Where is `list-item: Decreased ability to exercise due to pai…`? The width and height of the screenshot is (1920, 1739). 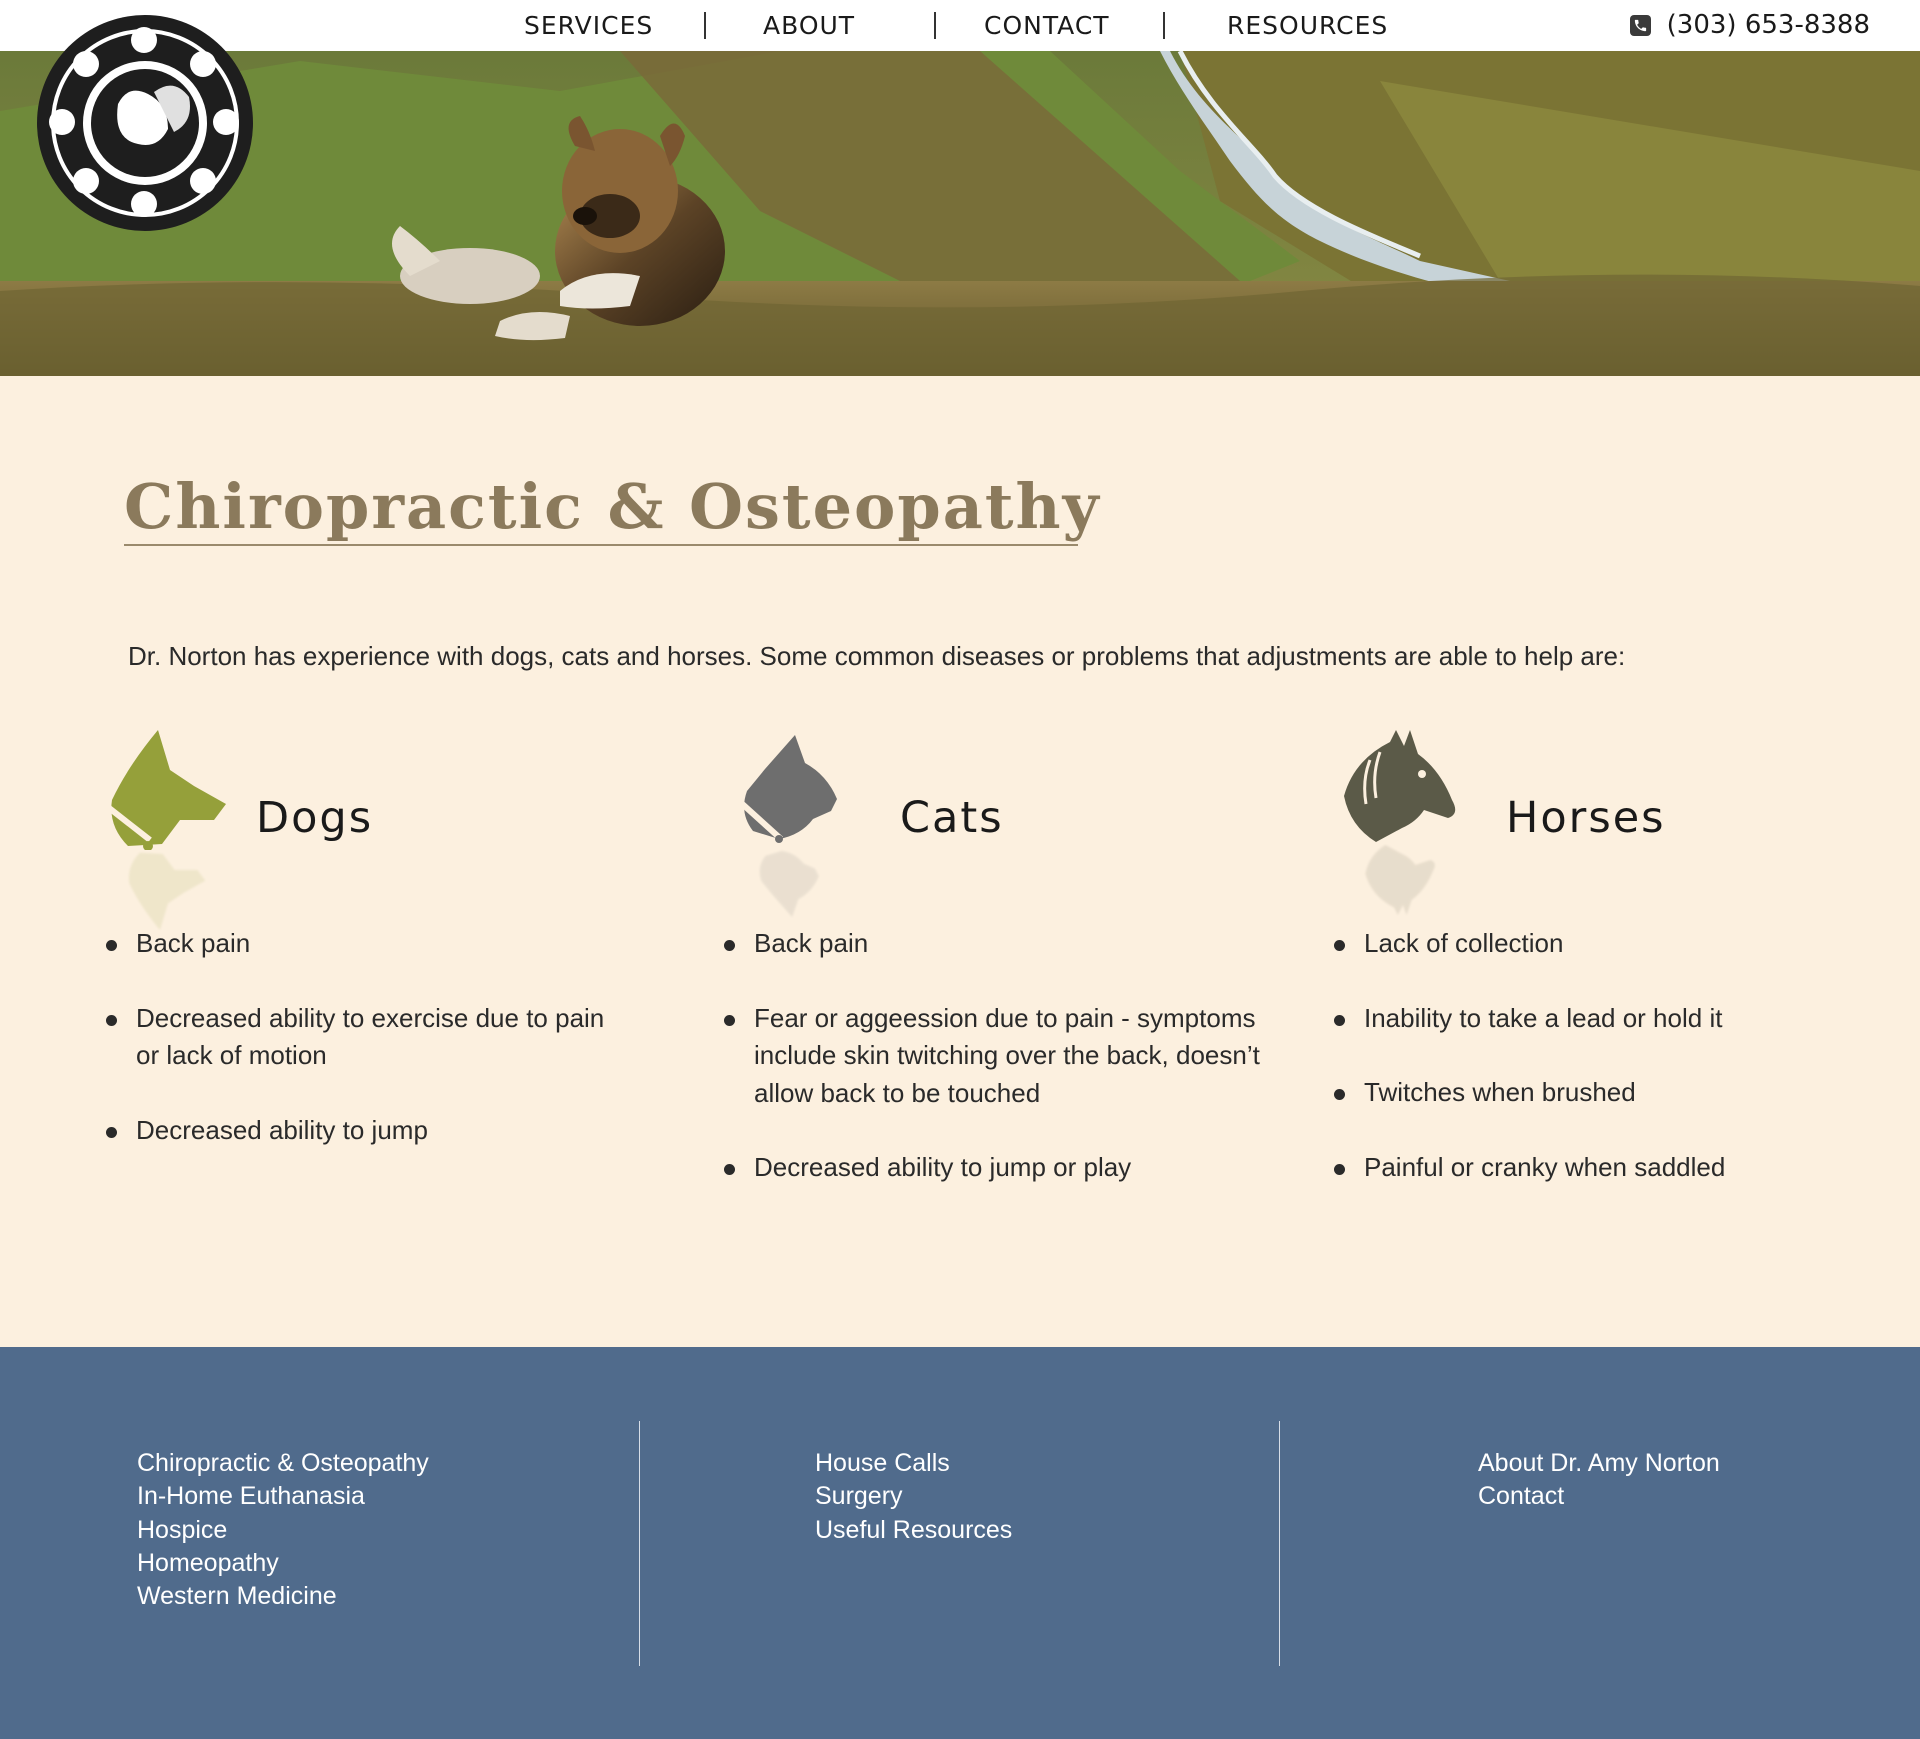
list-item: Decreased ability to exercise due to pai… is located at coordinates (366, 1037).